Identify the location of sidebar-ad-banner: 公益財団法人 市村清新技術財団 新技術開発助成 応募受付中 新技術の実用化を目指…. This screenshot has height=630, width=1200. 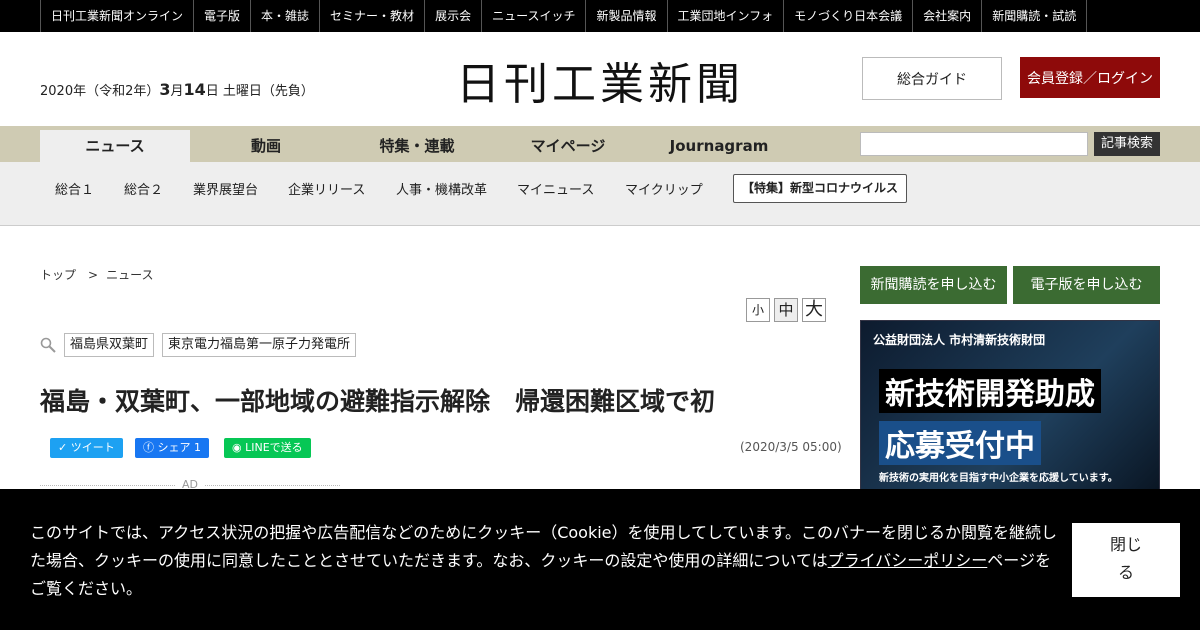
(1010, 405).